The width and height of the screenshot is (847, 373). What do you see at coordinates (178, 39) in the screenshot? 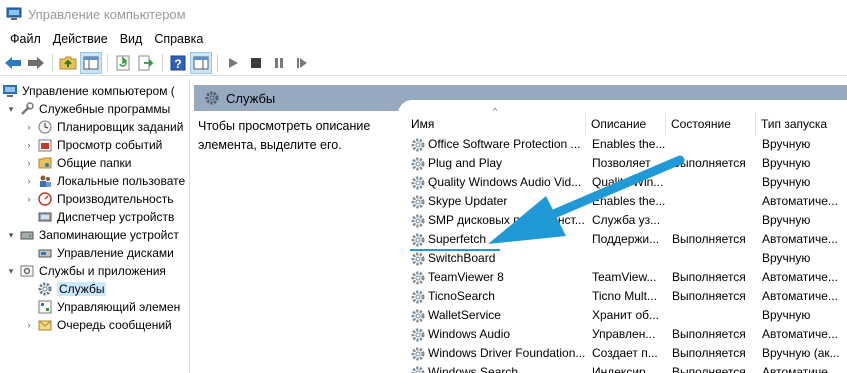
I see `menu-help: Справка` at bounding box center [178, 39].